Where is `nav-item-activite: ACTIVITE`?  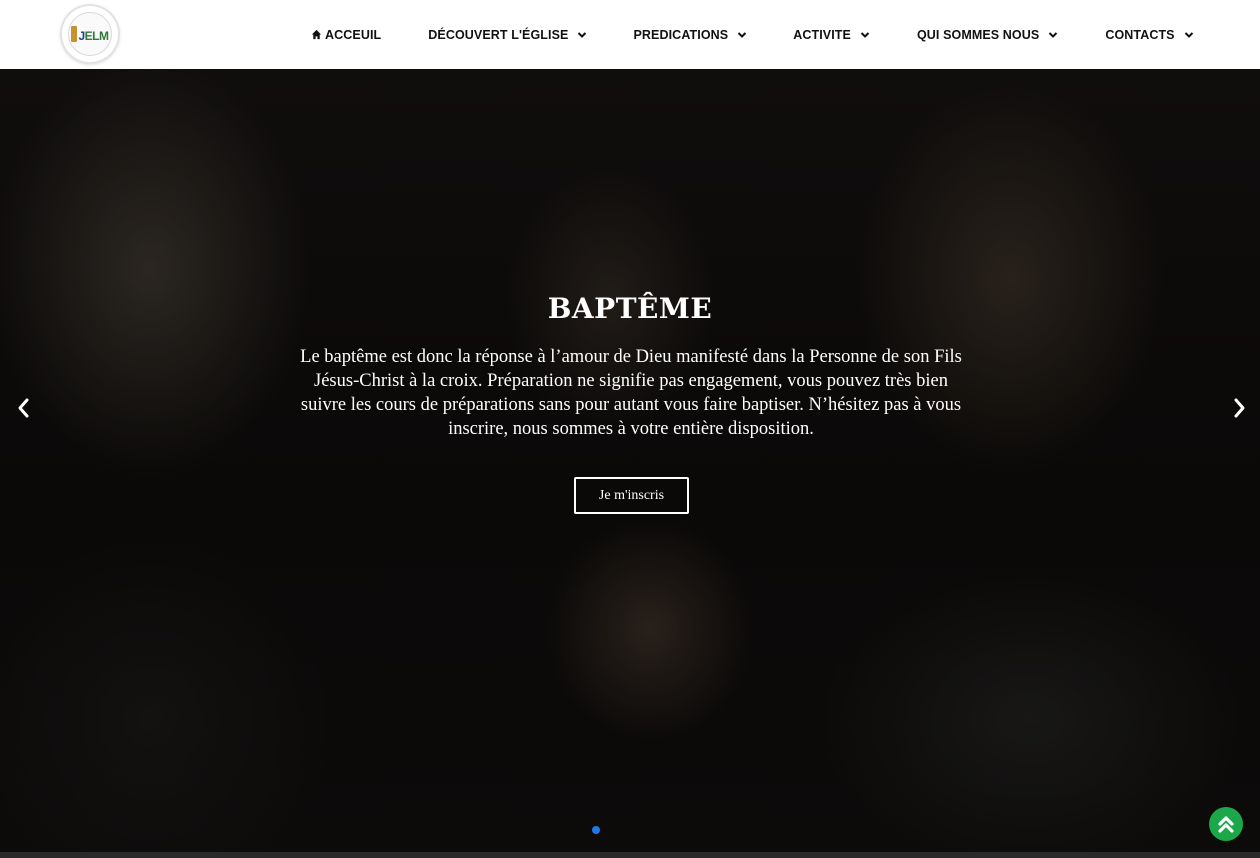 nav-item-activite: ACTIVITE is located at coordinates (831, 34).